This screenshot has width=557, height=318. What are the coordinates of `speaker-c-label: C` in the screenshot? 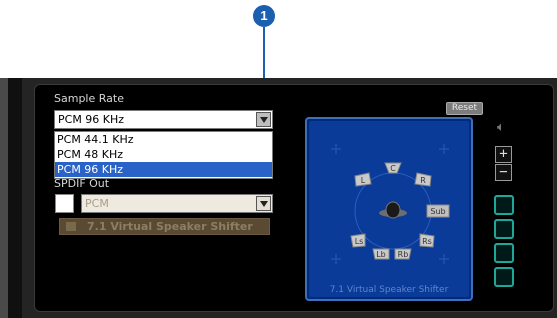 It's located at (393, 168).